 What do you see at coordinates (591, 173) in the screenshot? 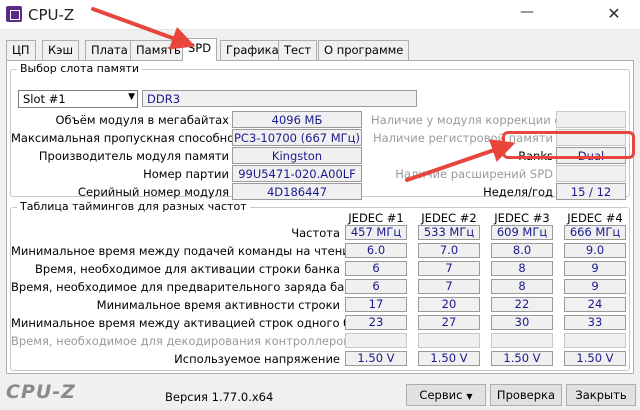
I see `spd-extensions-value` at bounding box center [591, 173].